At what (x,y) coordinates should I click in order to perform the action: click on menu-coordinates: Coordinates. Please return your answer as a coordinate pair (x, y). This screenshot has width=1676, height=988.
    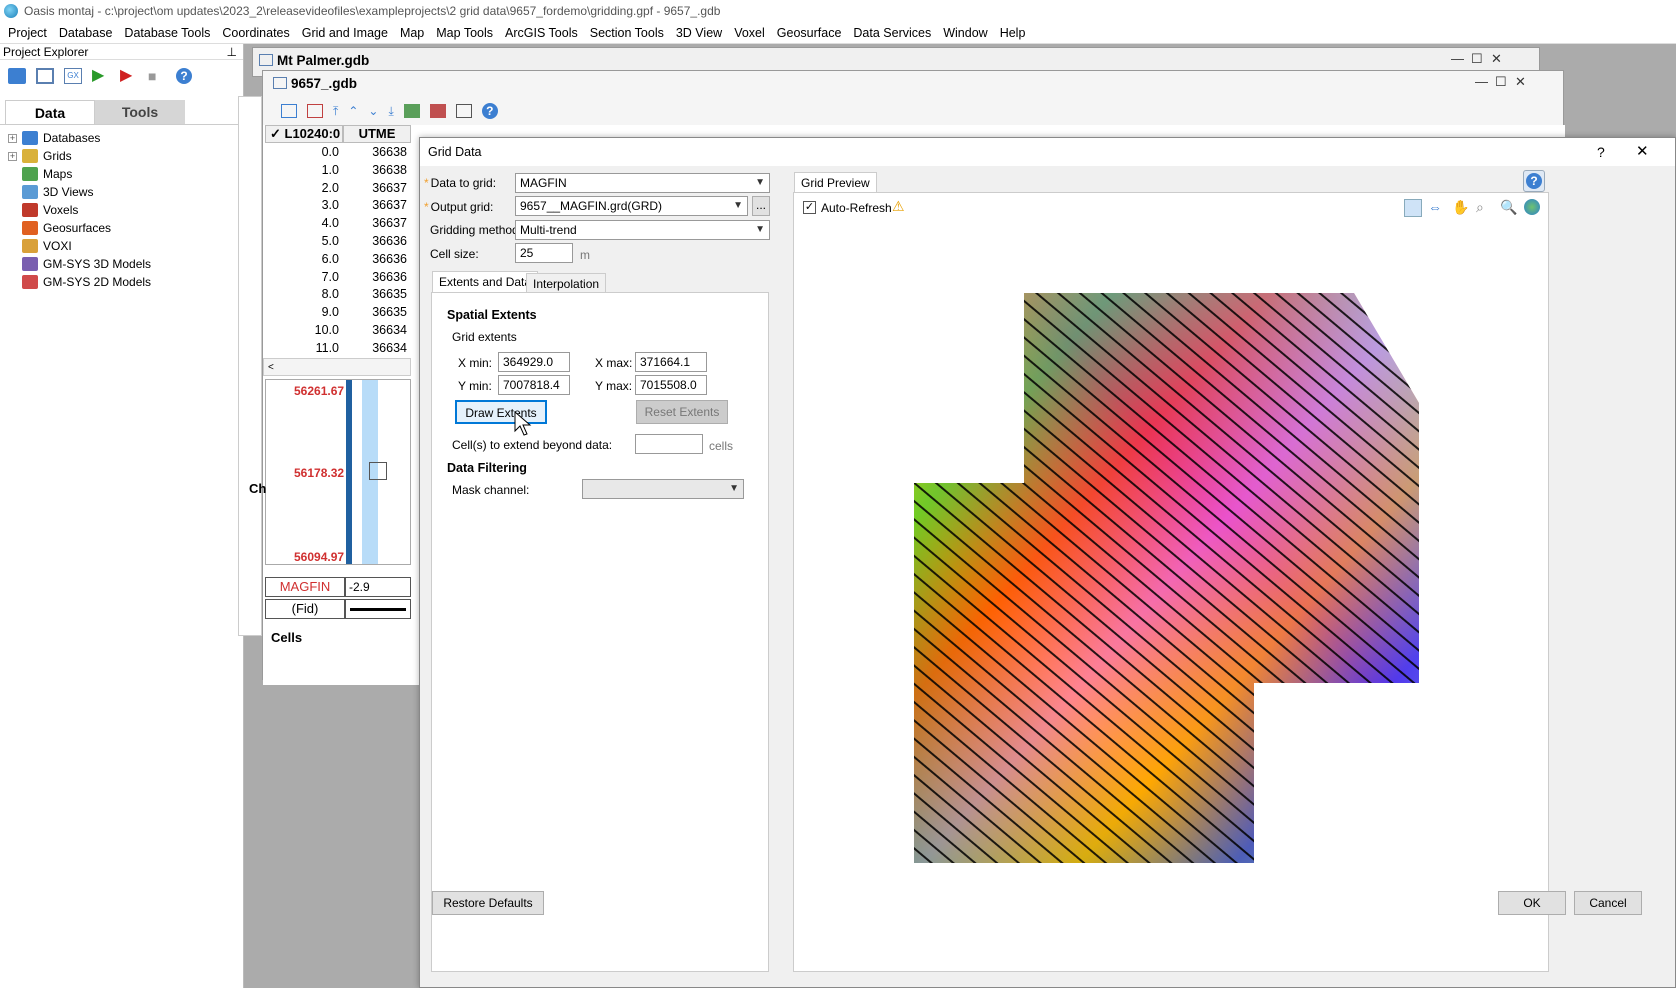
    Looking at the image, I should click on (255, 33).